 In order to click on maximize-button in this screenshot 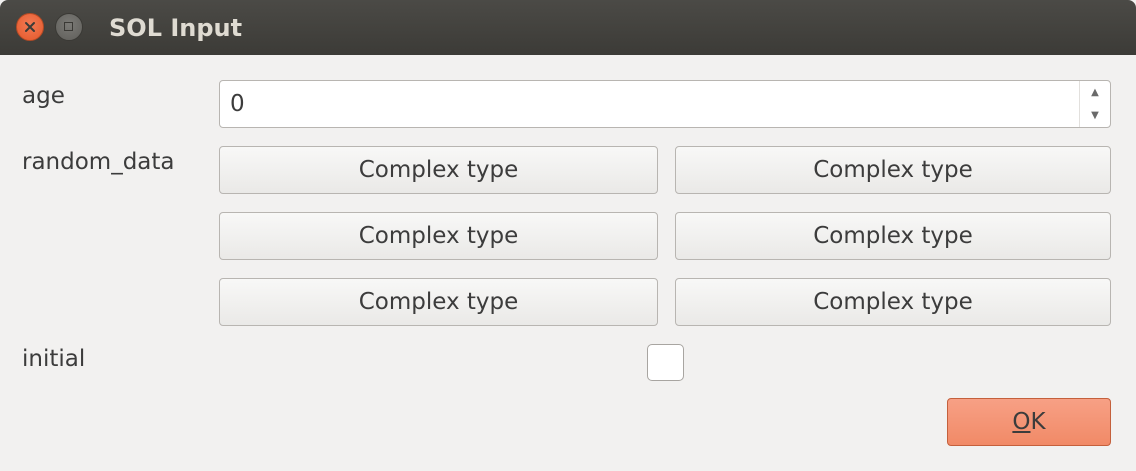, I will do `click(69, 27)`.